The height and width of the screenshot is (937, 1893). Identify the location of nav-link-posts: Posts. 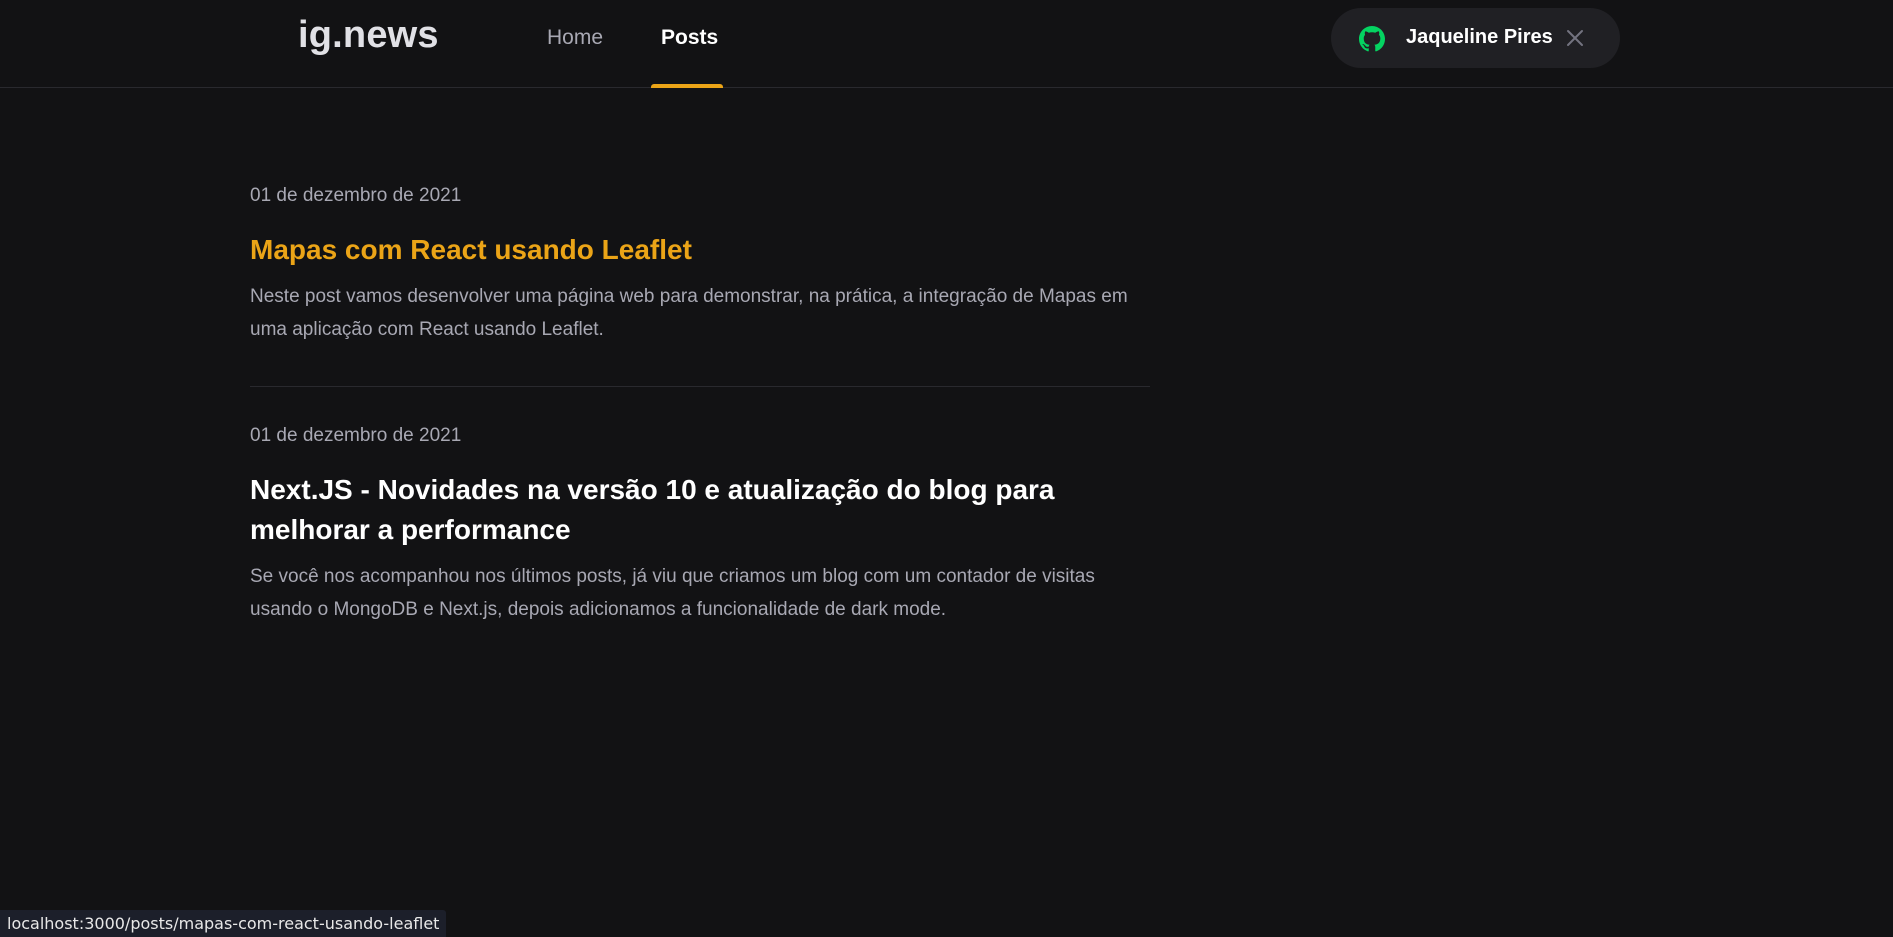
(689, 38).